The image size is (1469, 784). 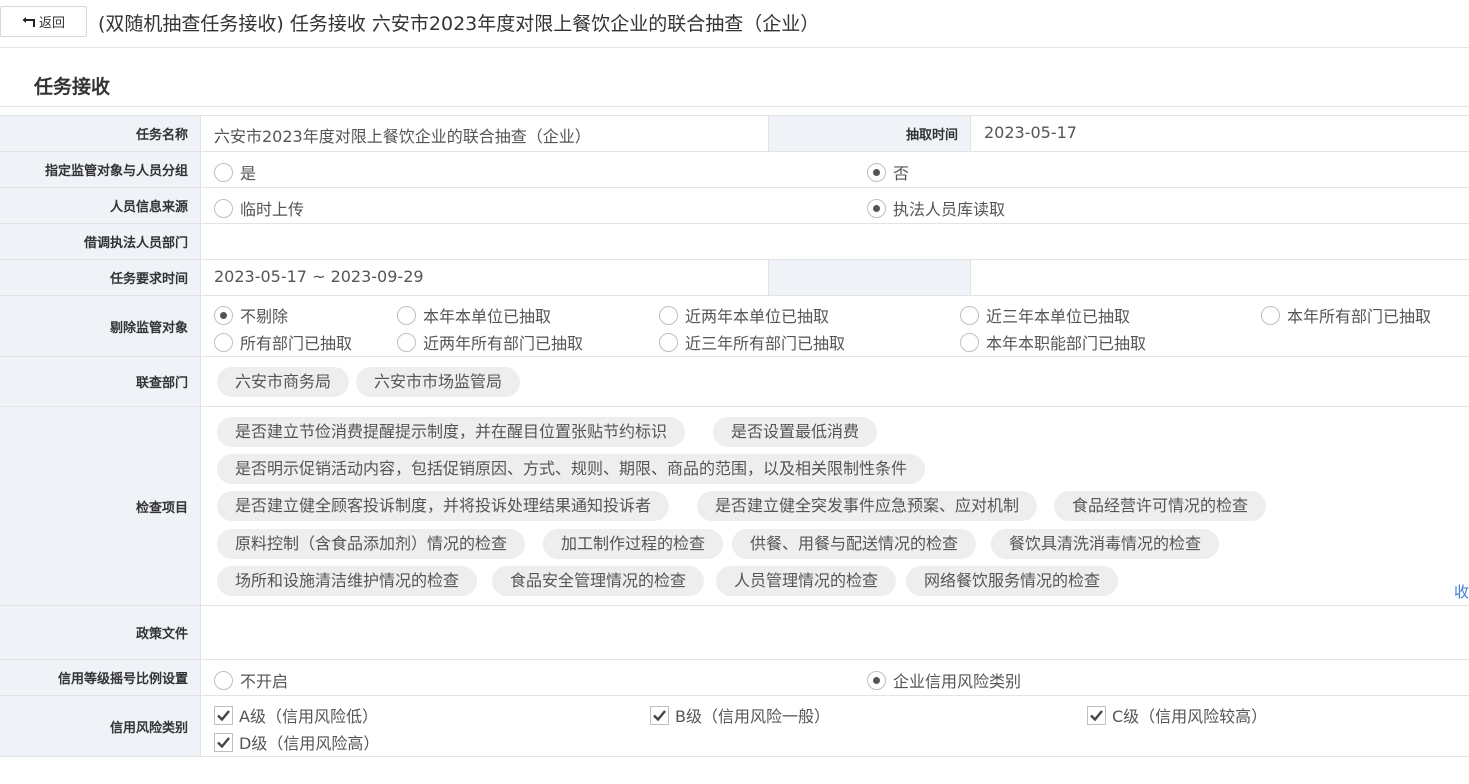 I want to click on radio-exclude-this-year-all: 本年所有部门已抽取, so click(x=1346, y=315).